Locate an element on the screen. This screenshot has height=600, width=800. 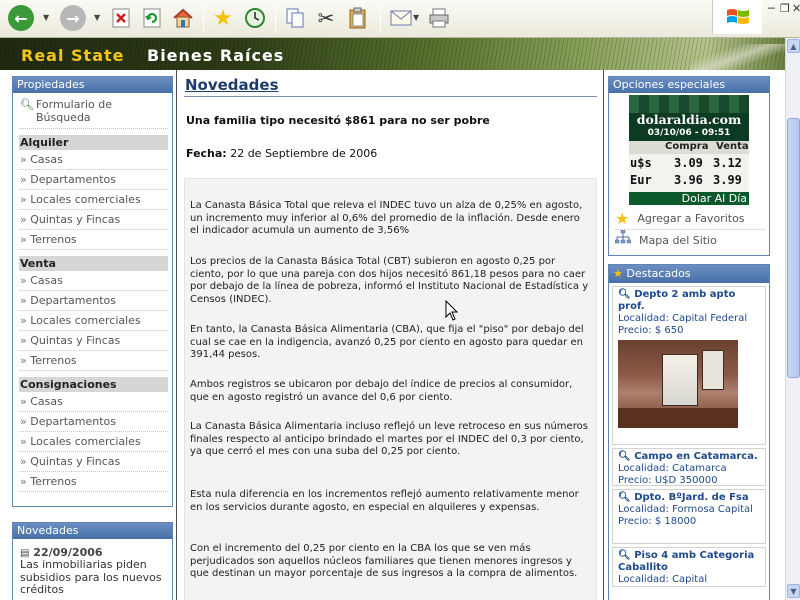
currency: u$s is located at coordinates (641, 163).